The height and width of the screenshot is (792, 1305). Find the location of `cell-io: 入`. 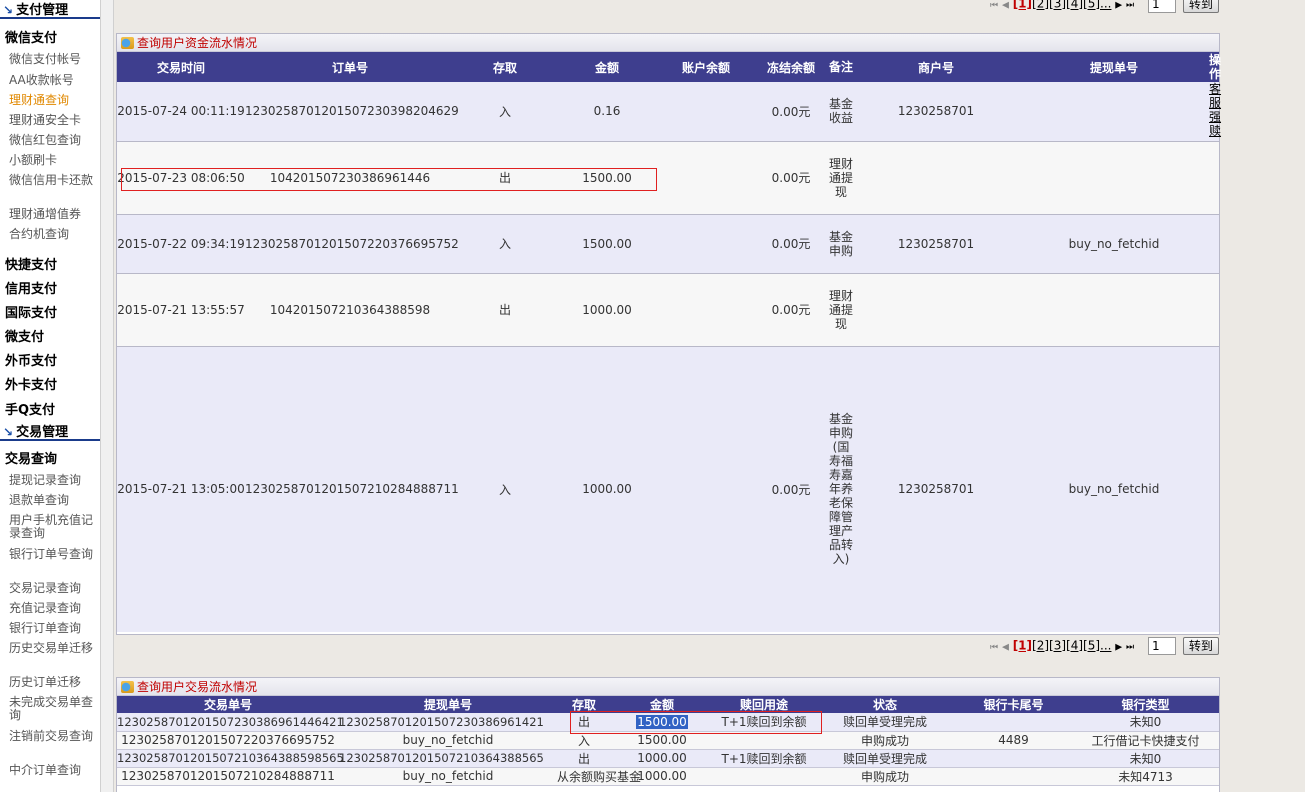

cell-io: 入 is located at coordinates (505, 244).